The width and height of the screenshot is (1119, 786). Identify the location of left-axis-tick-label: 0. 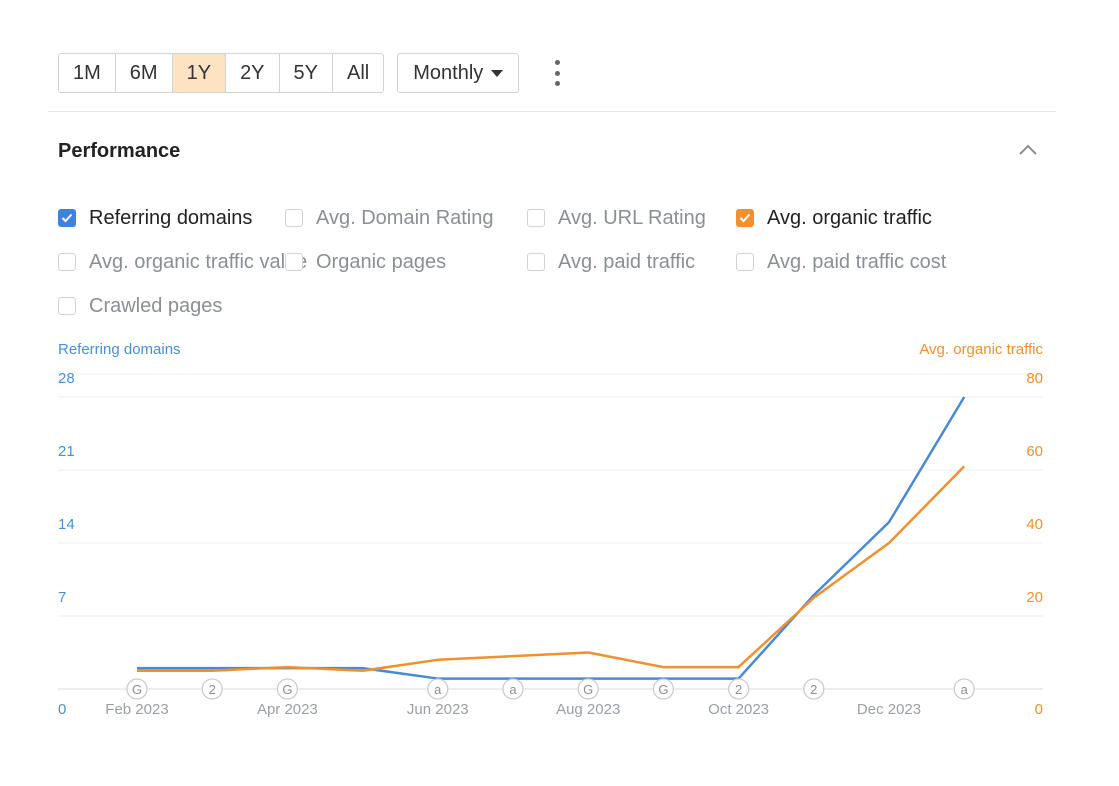
(62, 709).